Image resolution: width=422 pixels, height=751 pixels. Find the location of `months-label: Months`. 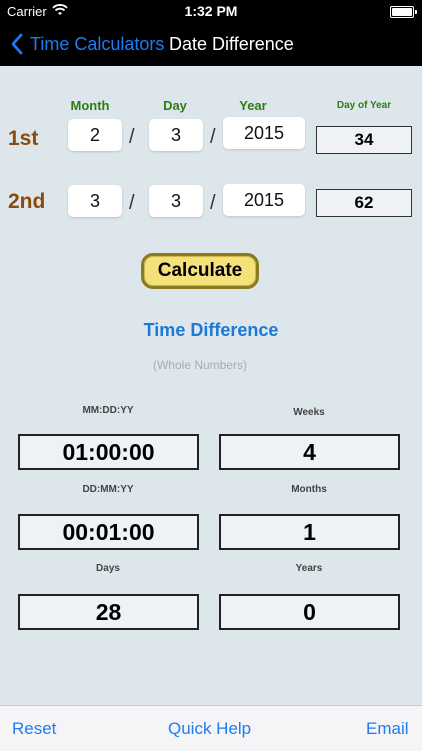

months-label: Months is located at coordinates (309, 489).